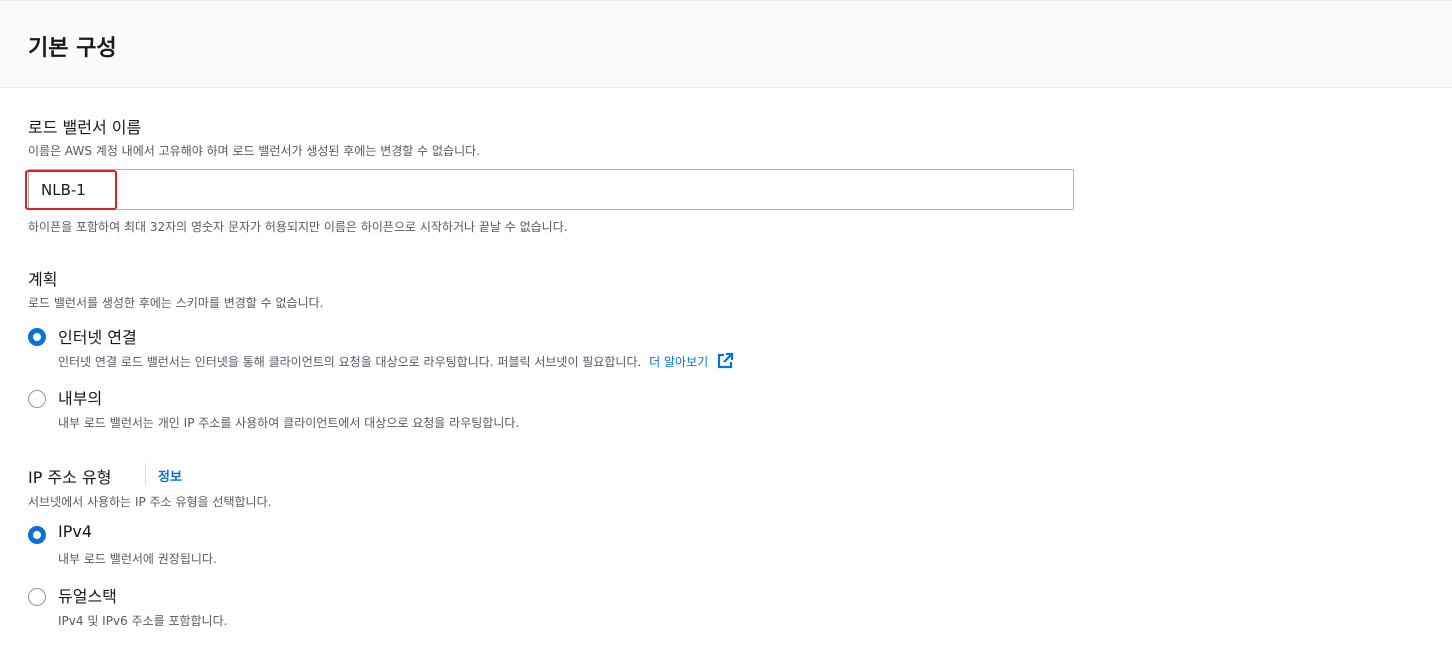 The width and height of the screenshot is (1452, 655). I want to click on info-link: 정보, so click(170, 475).